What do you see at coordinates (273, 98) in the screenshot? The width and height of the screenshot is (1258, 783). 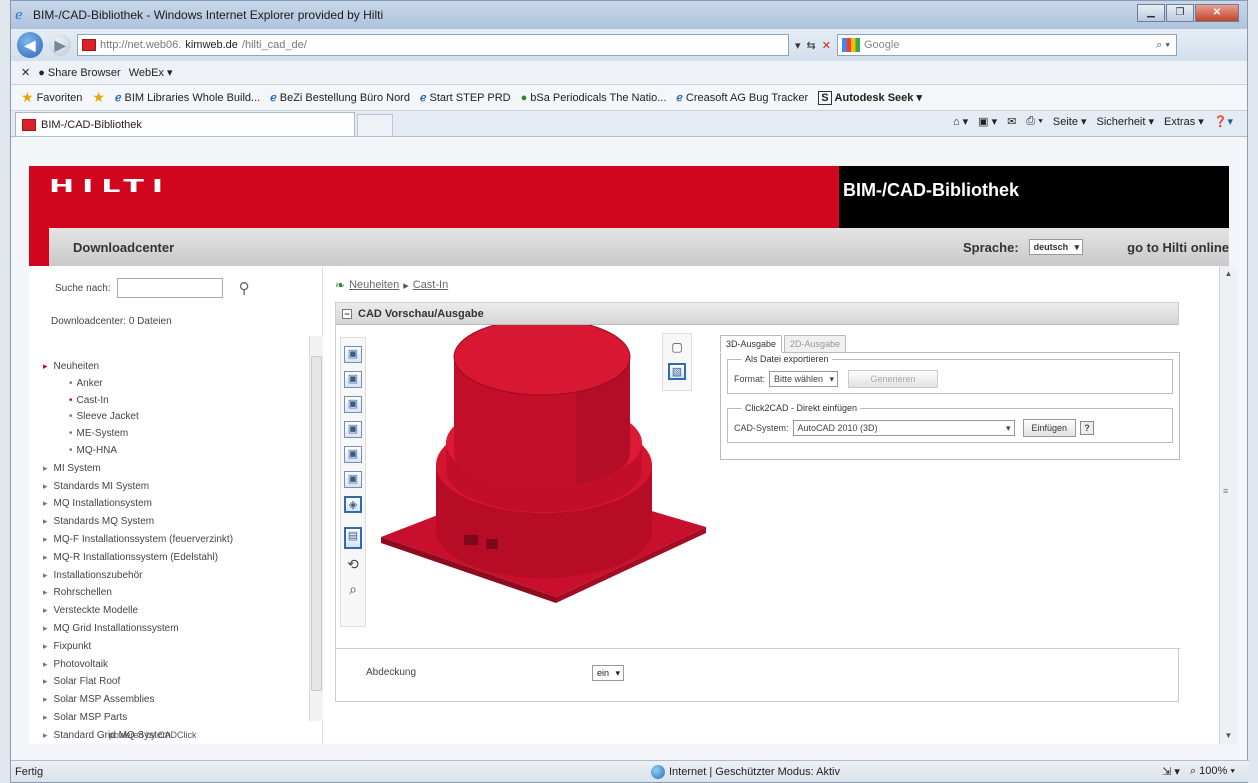 I see `page-icon: ℯ` at bounding box center [273, 98].